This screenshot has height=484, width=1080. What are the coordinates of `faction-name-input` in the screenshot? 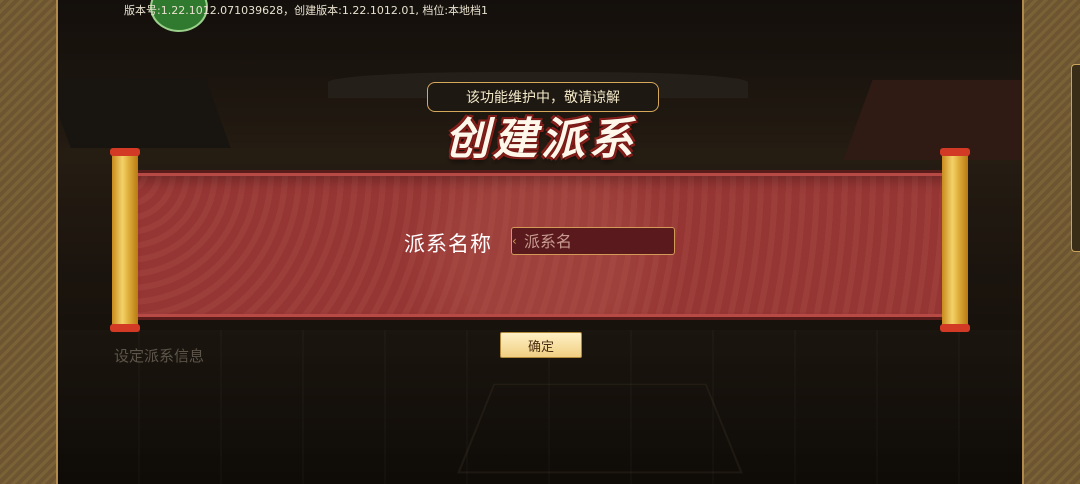 It's located at (593, 241).